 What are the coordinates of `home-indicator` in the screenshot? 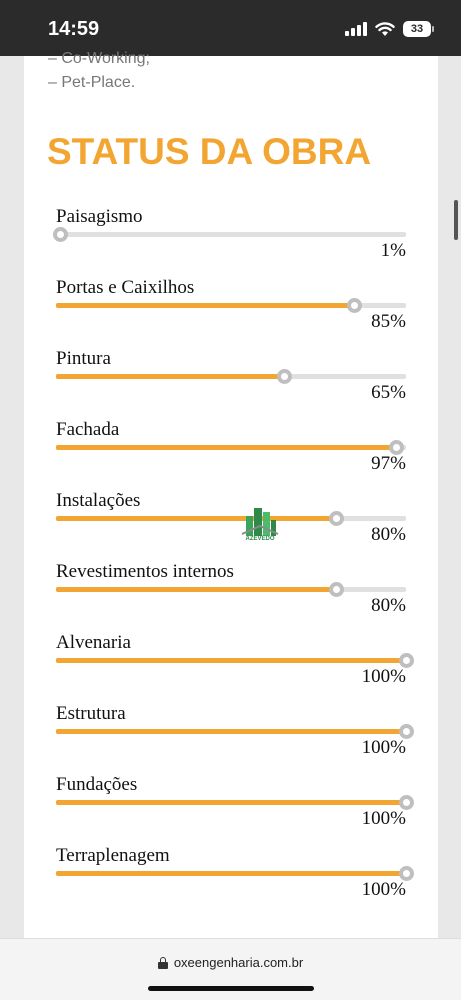 It's located at (231, 988).